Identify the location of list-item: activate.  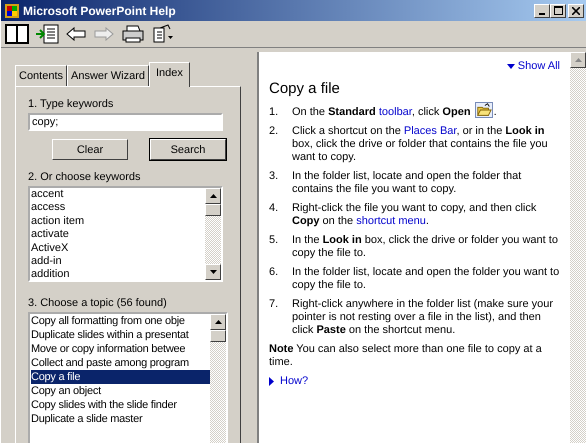
(118, 235).